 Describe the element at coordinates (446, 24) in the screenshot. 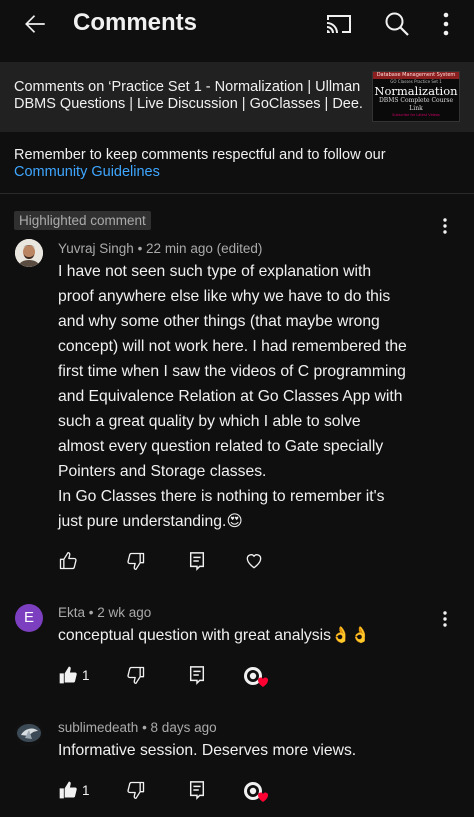

I see `more-options-icon` at that location.